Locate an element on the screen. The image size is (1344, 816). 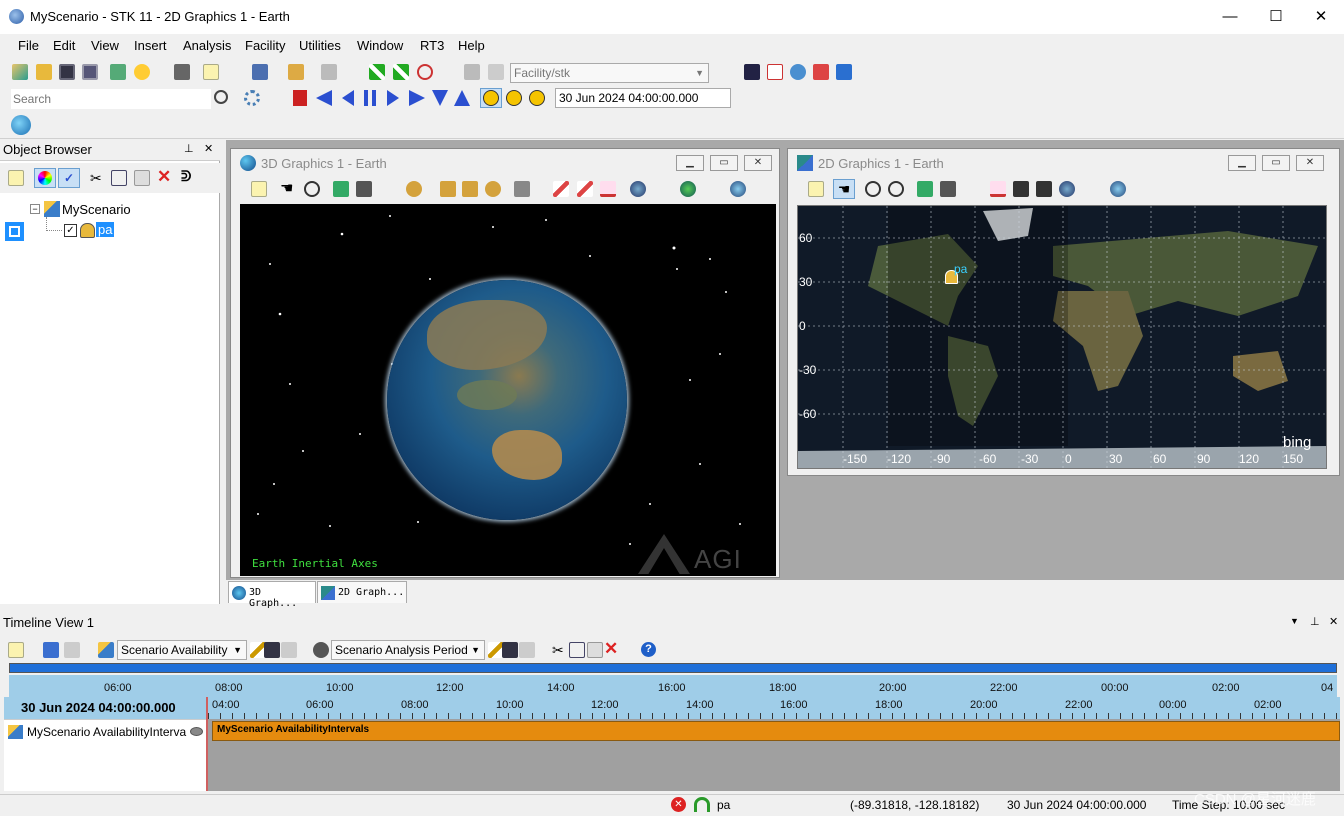
menu-help: Help is located at coordinates (471, 45).